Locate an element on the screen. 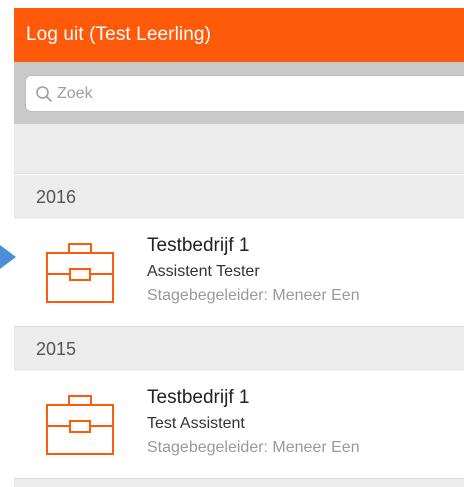 The image size is (464, 487). section-header-2016: 2016 is located at coordinates (239, 197).